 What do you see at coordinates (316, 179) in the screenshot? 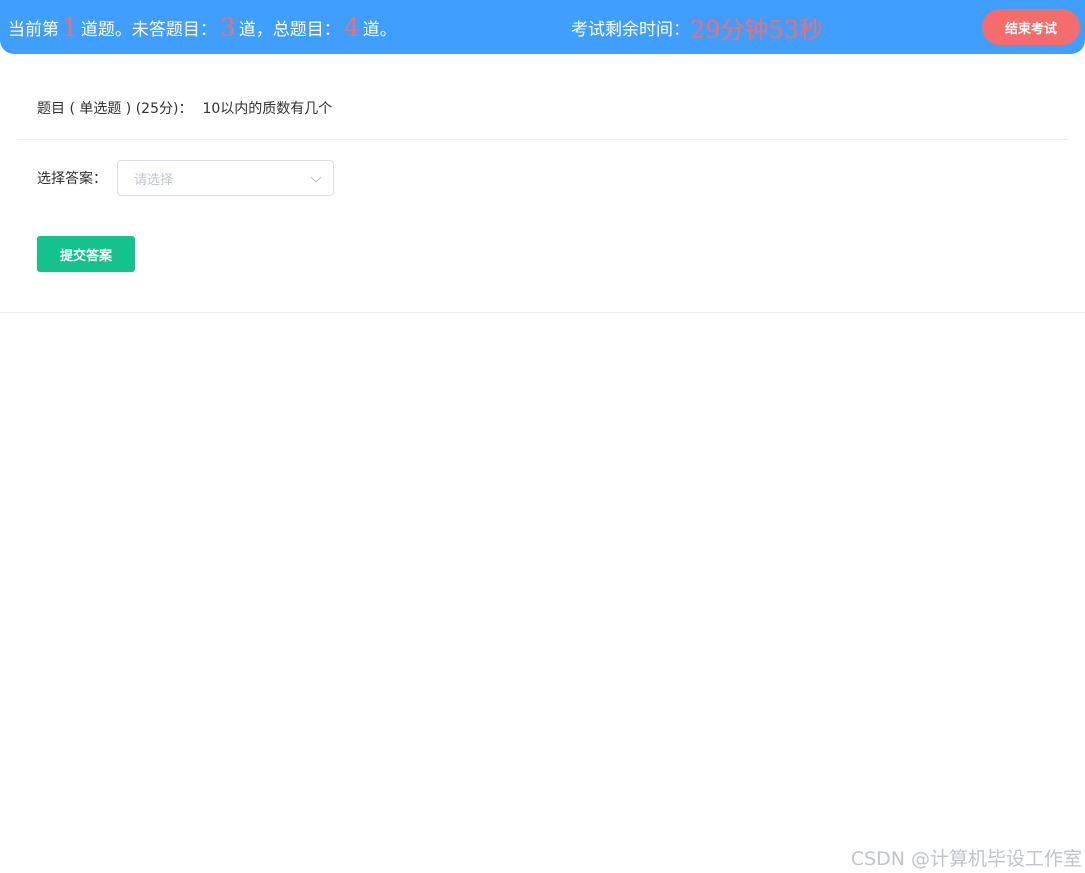
I see `chevron-down-icon` at bounding box center [316, 179].